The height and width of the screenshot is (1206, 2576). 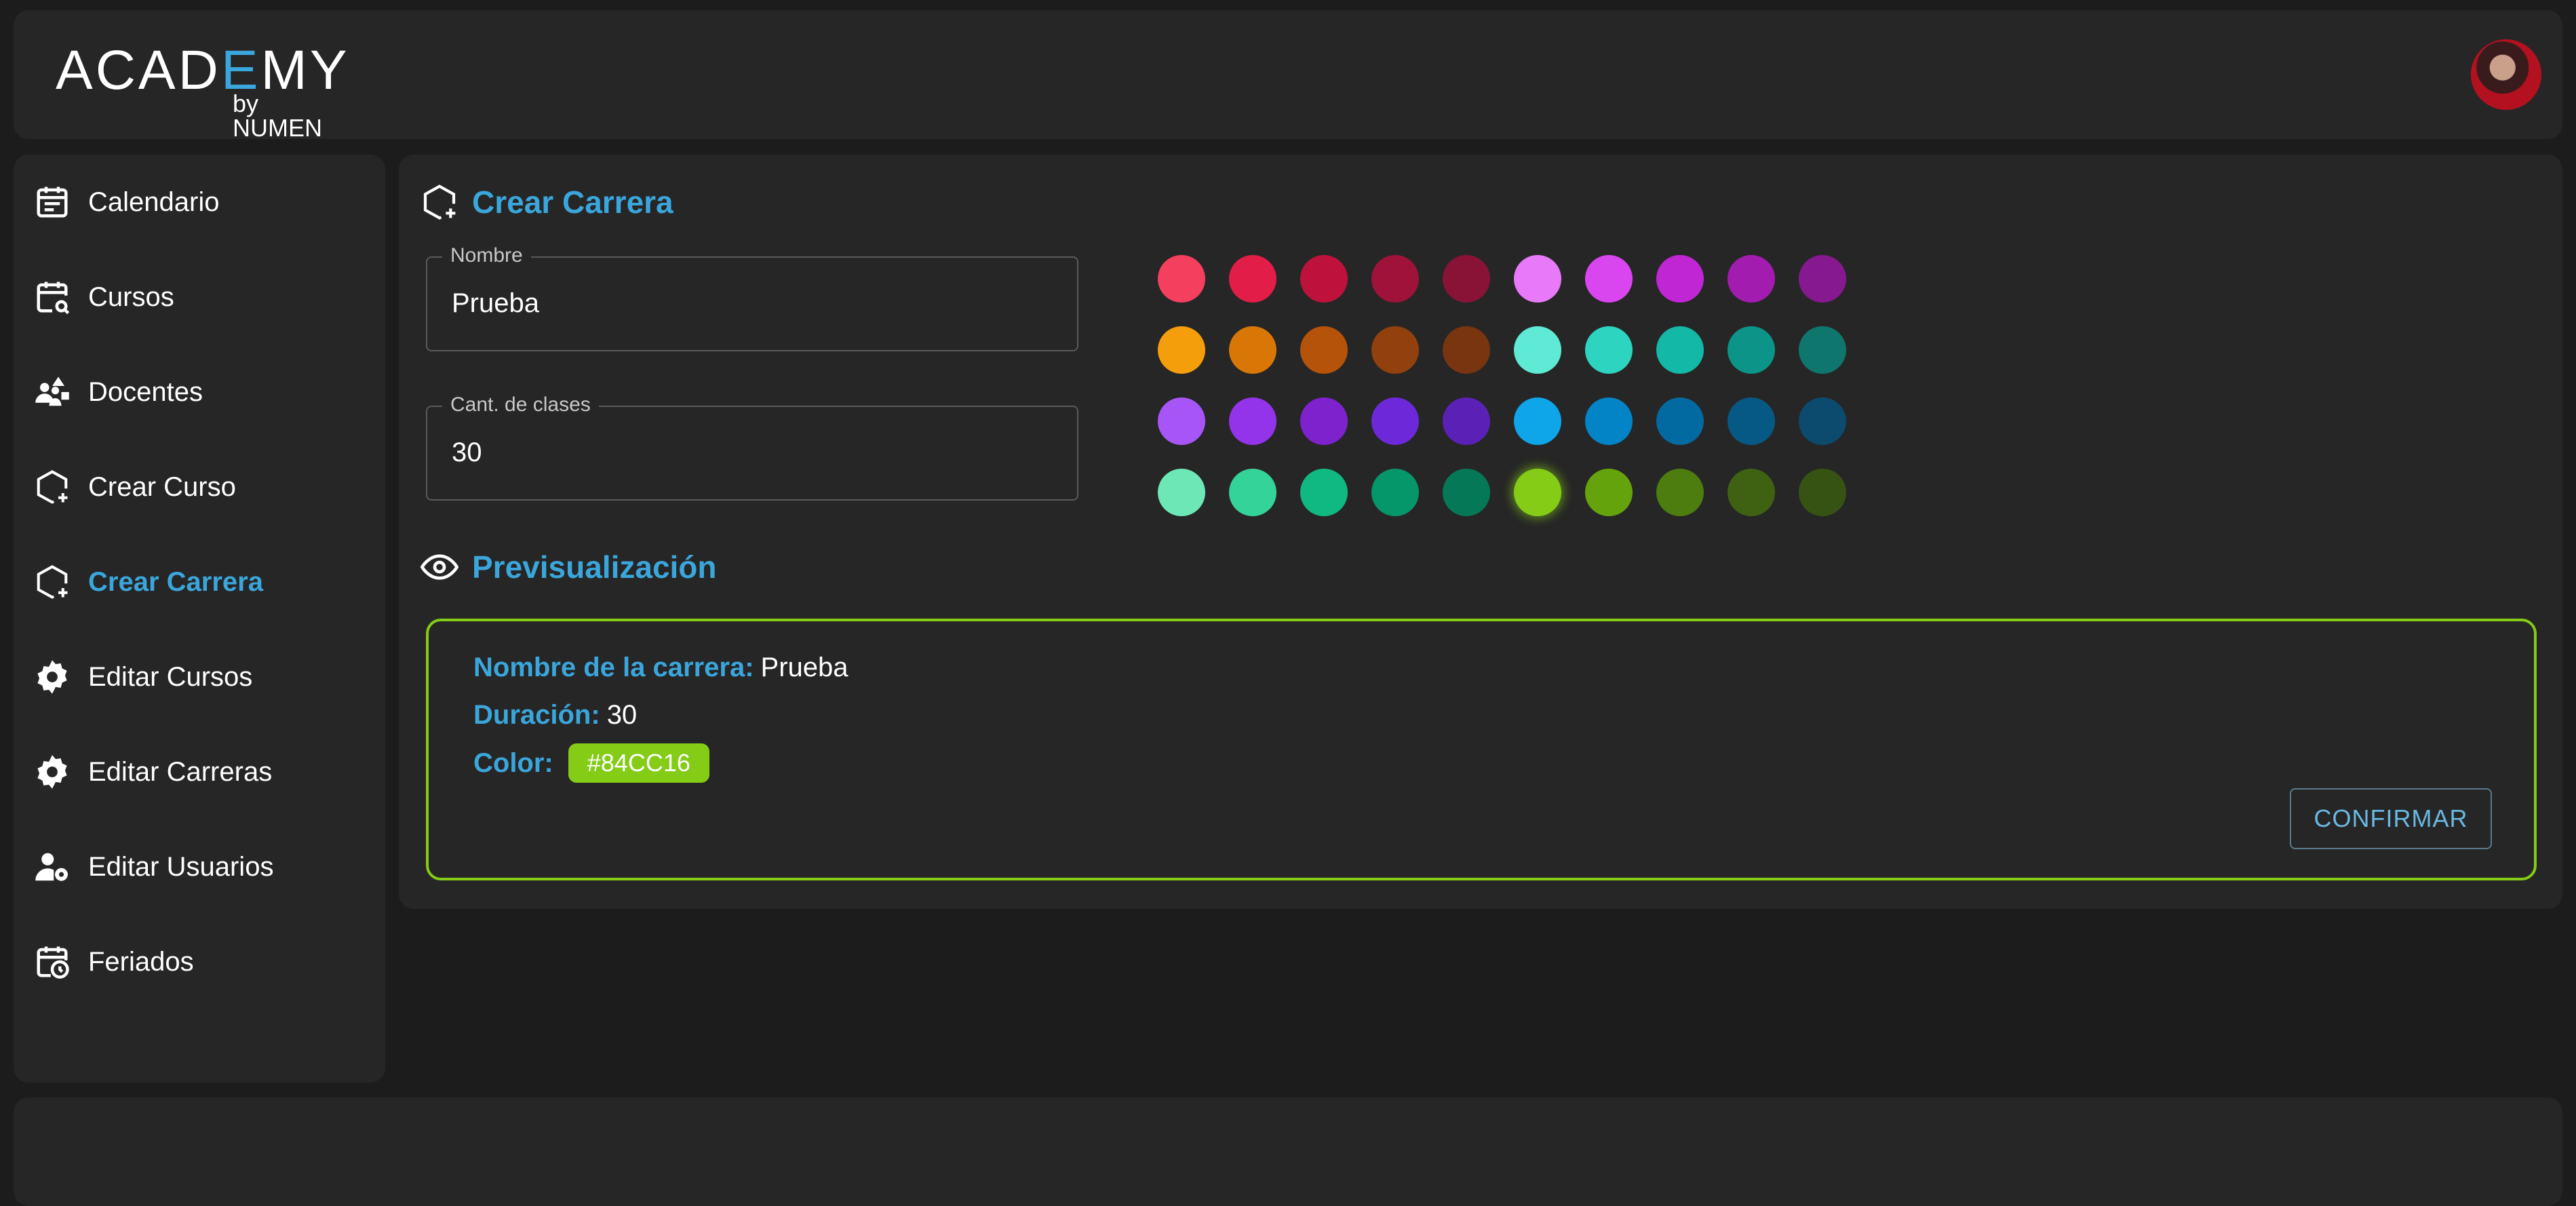 I want to click on sidebar-item-docentes: Docentes, so click(x=203, y=392).